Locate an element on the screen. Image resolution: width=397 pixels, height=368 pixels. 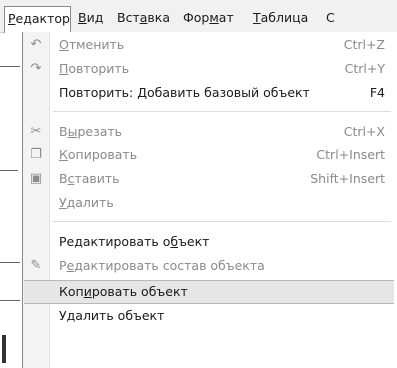
menu-item-redo-shortcut: Ctrl+Y is located at coordinates (364, 68).